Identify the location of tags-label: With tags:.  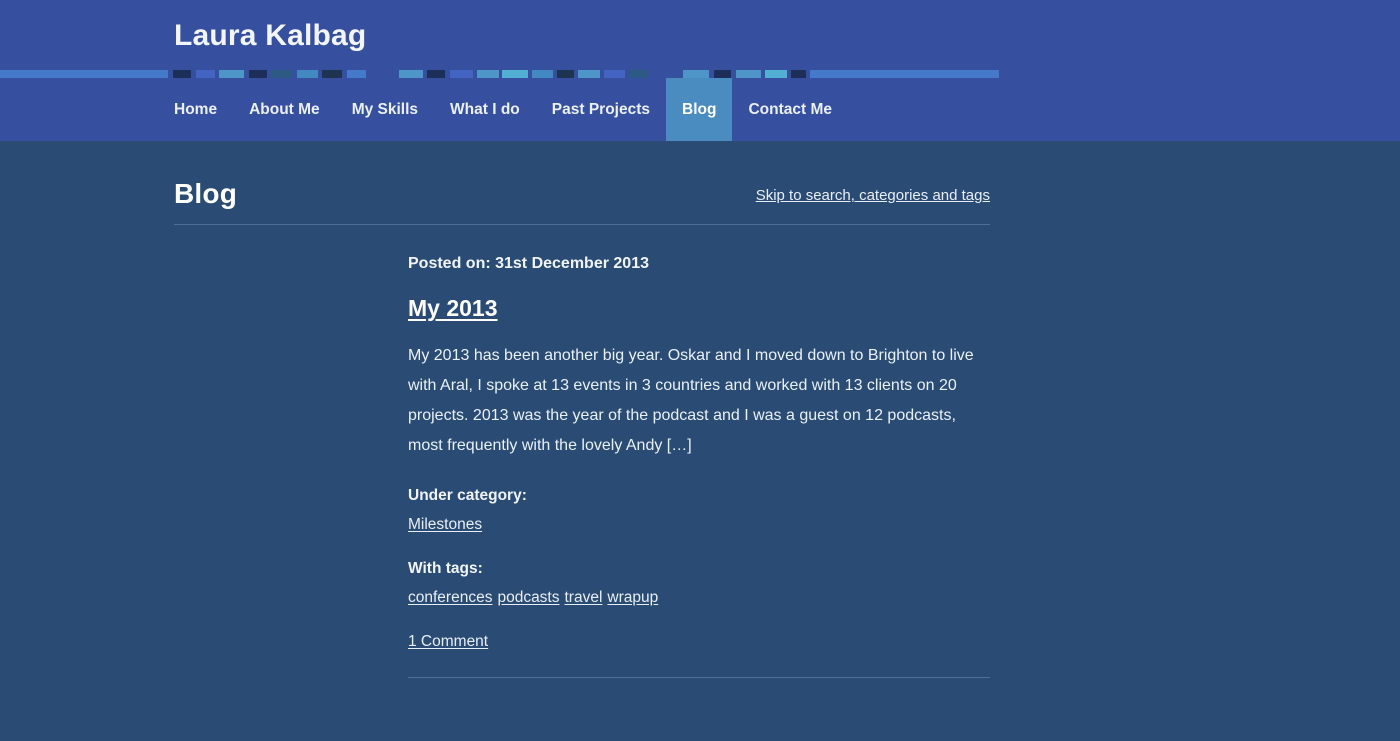
(445, 568).